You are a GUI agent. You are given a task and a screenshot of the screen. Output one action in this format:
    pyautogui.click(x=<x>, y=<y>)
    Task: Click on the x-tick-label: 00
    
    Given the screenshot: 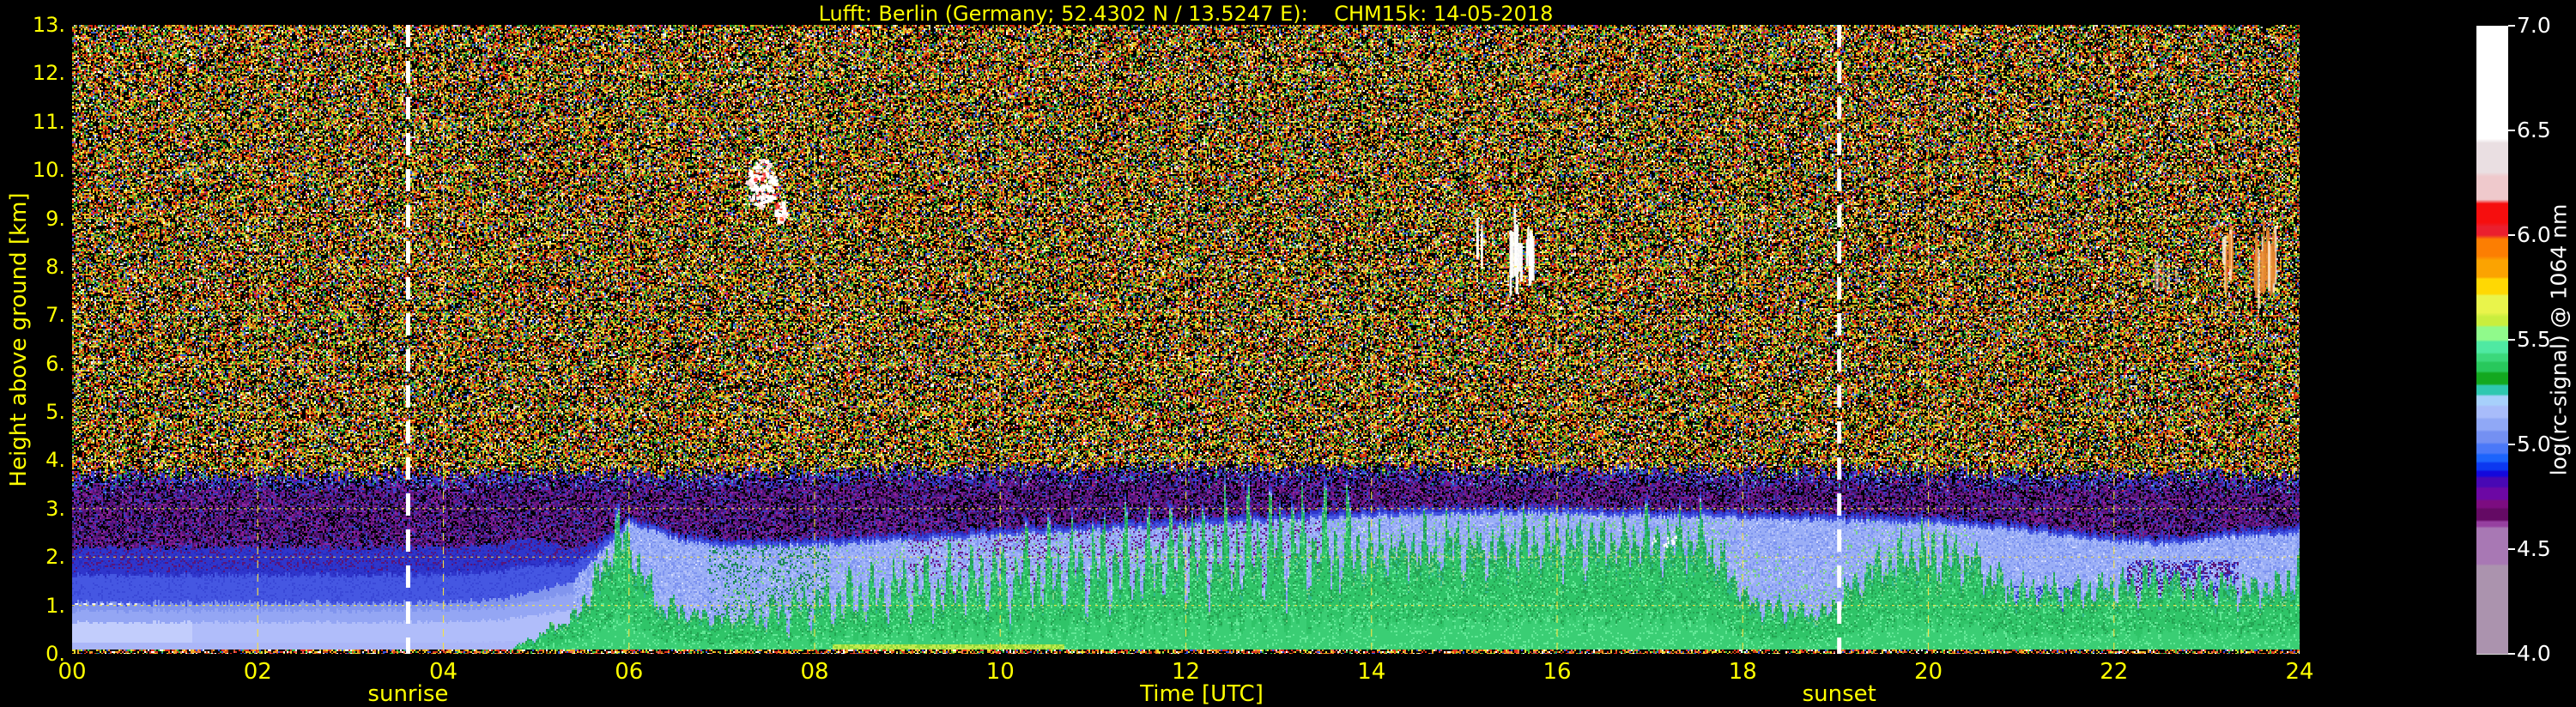 What is the action you would take?
    pyautogui.click(x=72, y=672)
    